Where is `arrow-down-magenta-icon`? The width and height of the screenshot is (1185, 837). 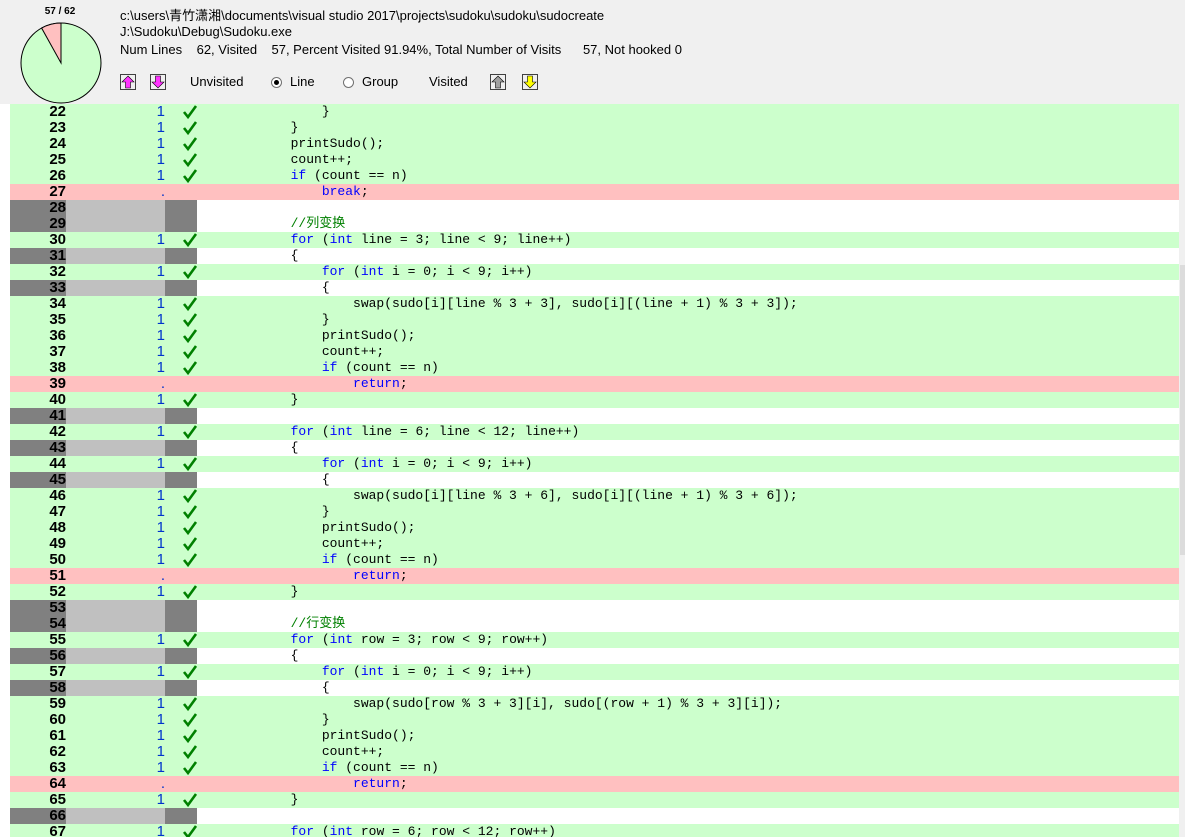
arrow-down-magenta-icon is located at coordinates (158, 82).